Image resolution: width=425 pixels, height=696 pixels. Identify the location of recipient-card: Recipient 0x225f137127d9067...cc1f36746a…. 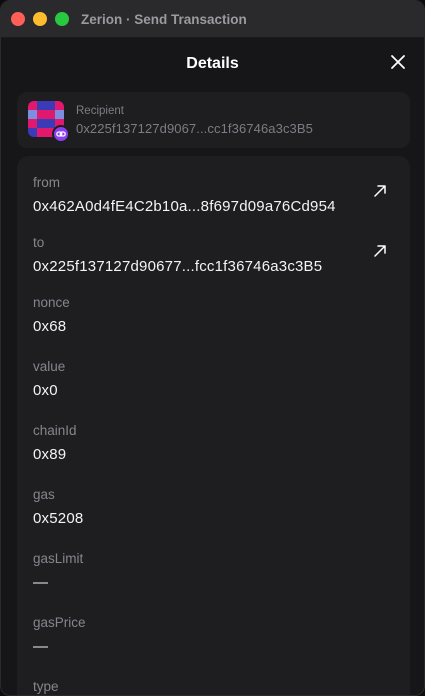
(213, 120).